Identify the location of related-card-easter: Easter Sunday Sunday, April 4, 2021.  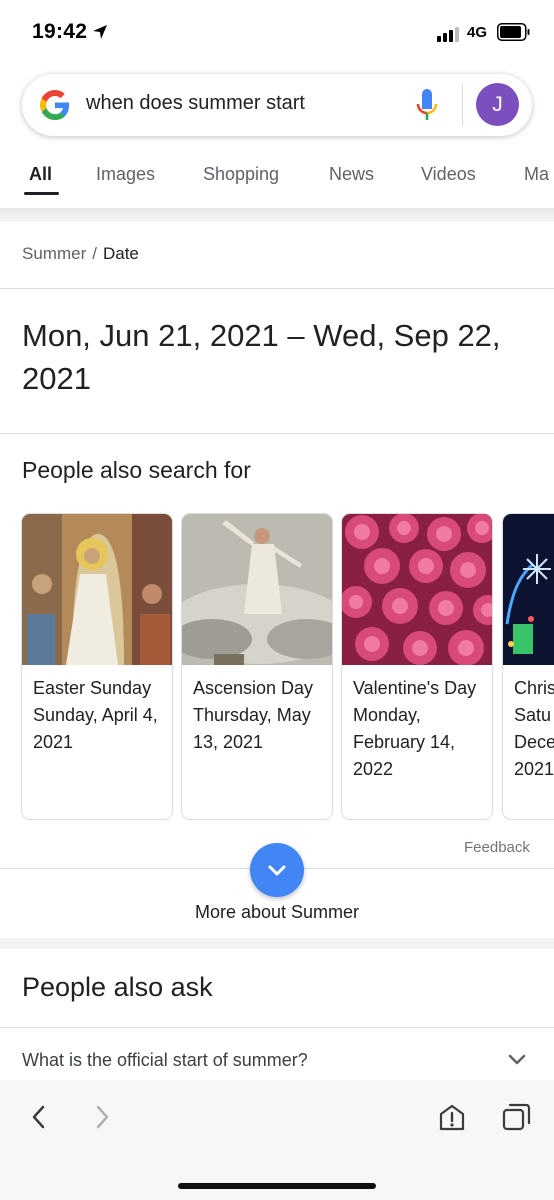
(97, 666).